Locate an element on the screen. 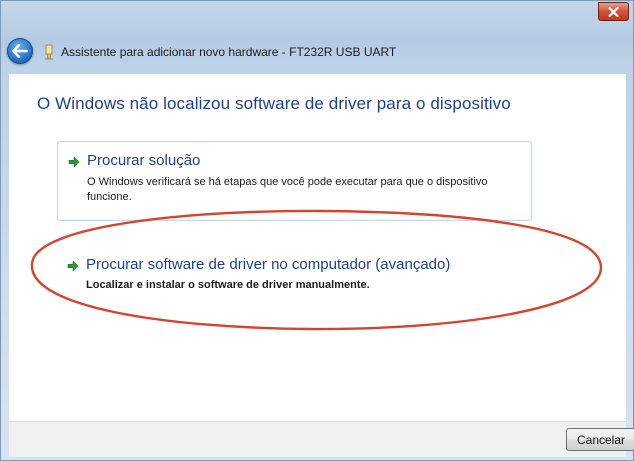 The width and height of the screenshot is (634, 461). close-button is located at coordinates (613, 11).